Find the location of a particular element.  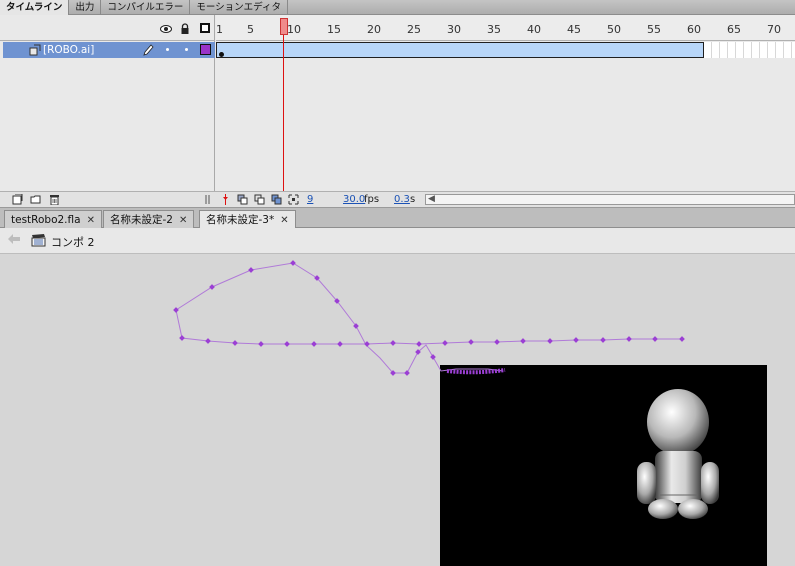

eye-icon is located at coordinates (166, 29).